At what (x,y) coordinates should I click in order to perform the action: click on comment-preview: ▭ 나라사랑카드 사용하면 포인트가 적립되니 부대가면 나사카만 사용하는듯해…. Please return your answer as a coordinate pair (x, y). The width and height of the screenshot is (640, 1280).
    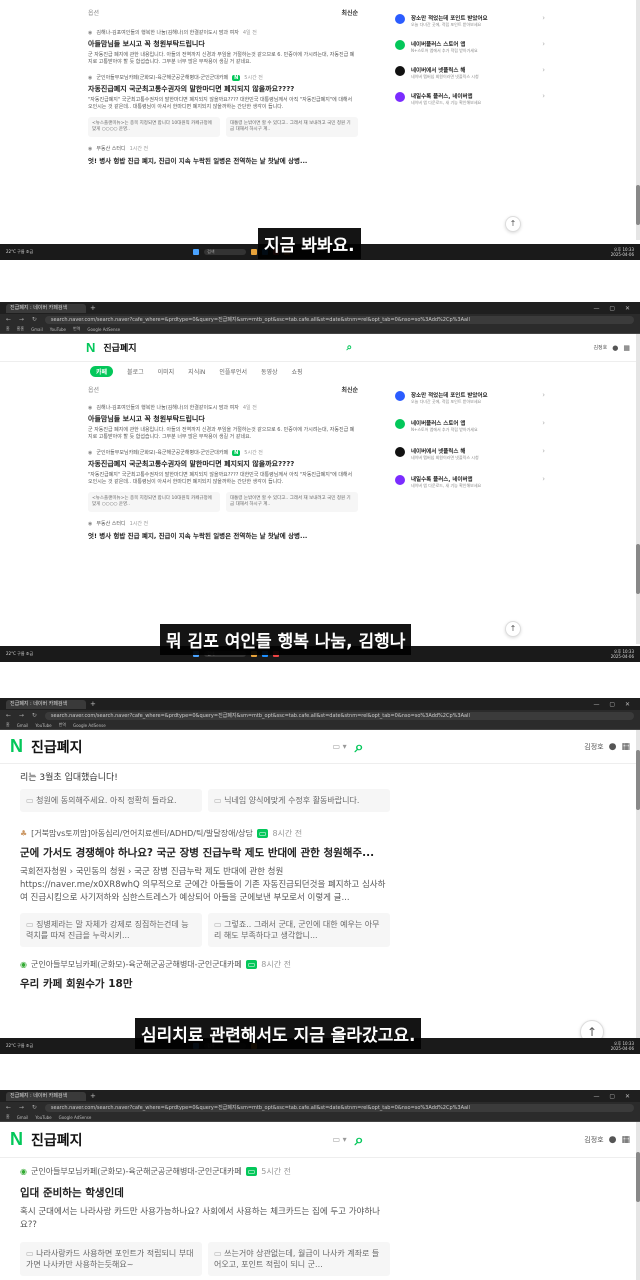
    Looking at the image, I should click on (111, 1259).